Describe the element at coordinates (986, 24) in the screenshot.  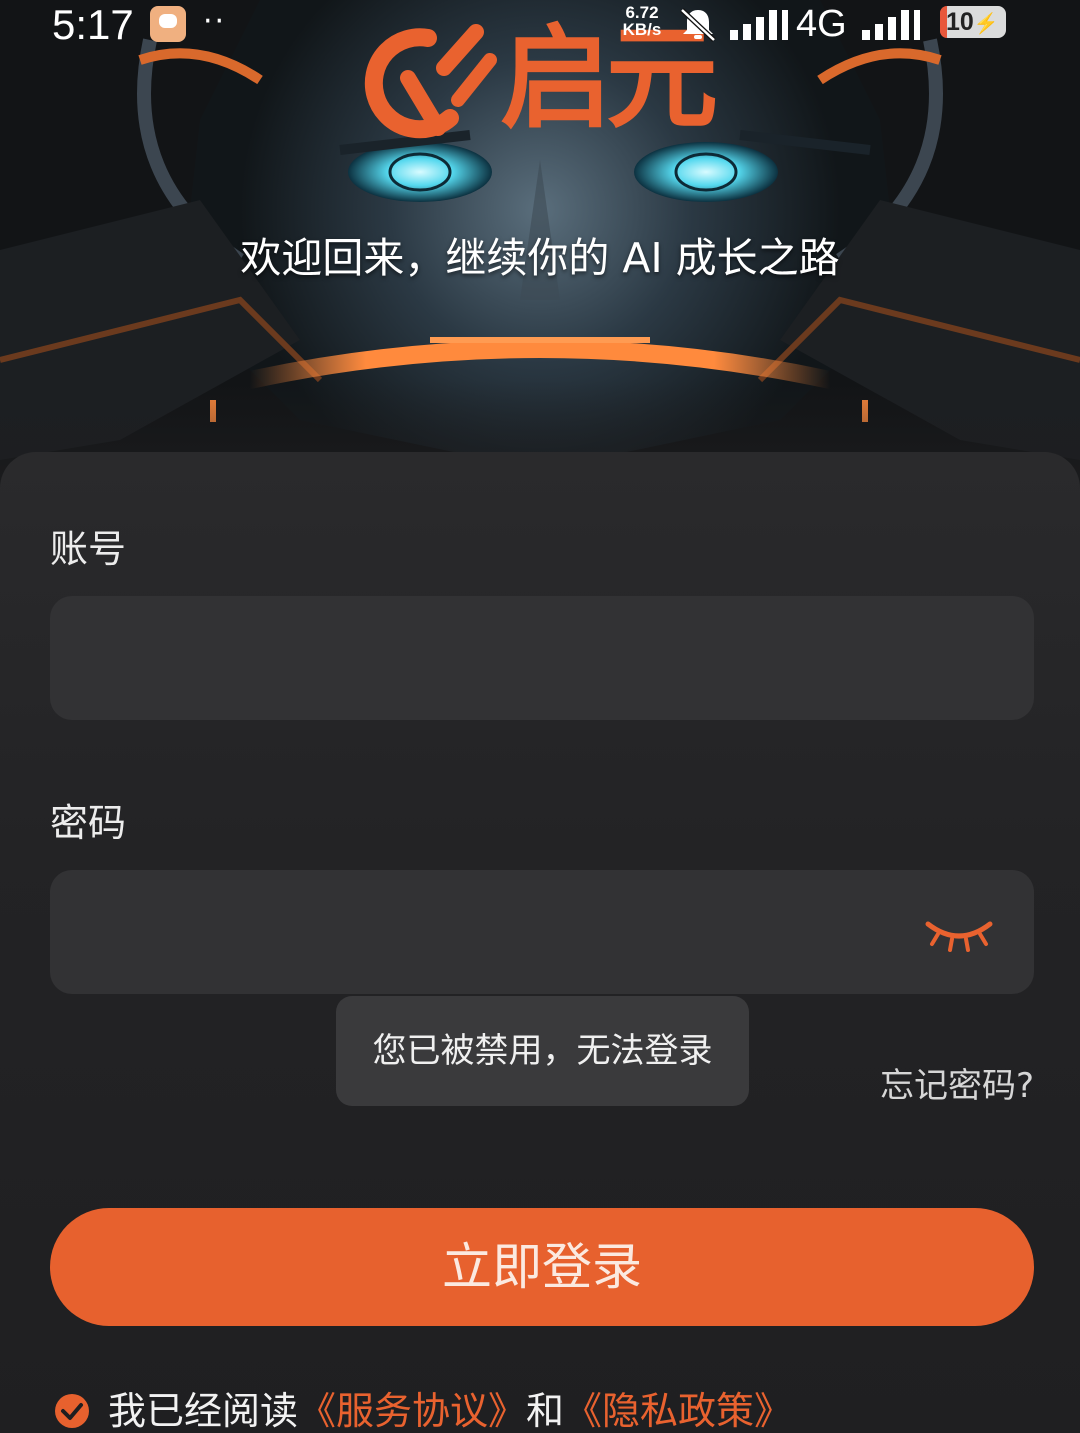
I see `charging-bolt-icon: ⚡` at that location.